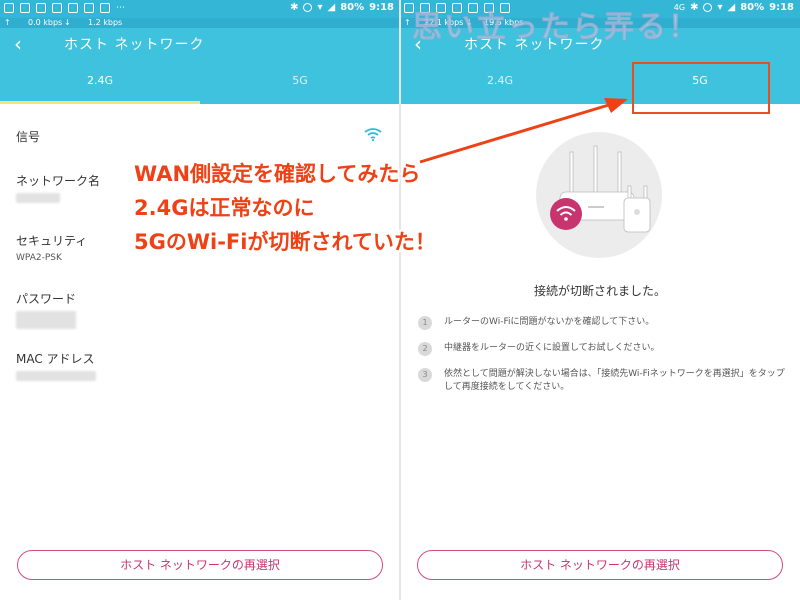  I want to click on bluetooth-icon: ✱, so click(294, 7).